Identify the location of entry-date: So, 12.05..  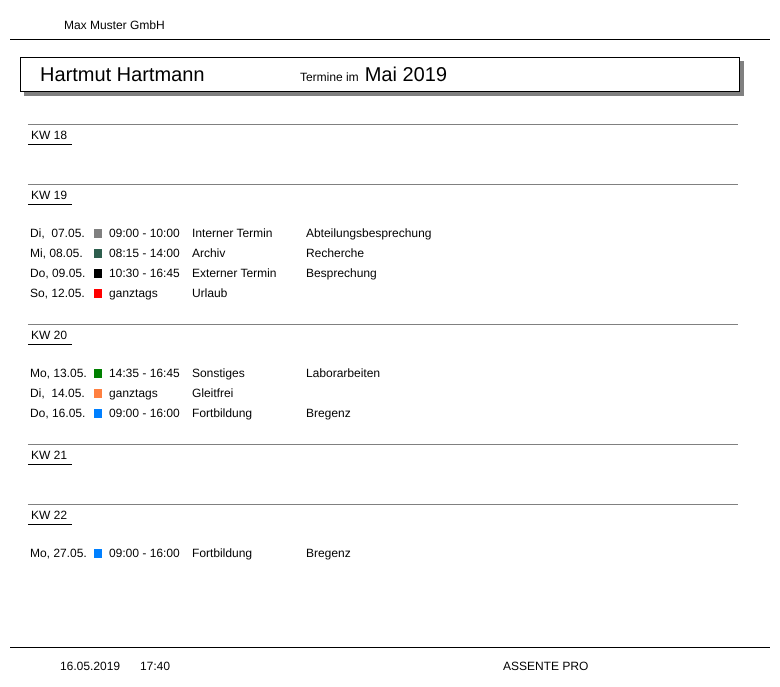
(57, 293).